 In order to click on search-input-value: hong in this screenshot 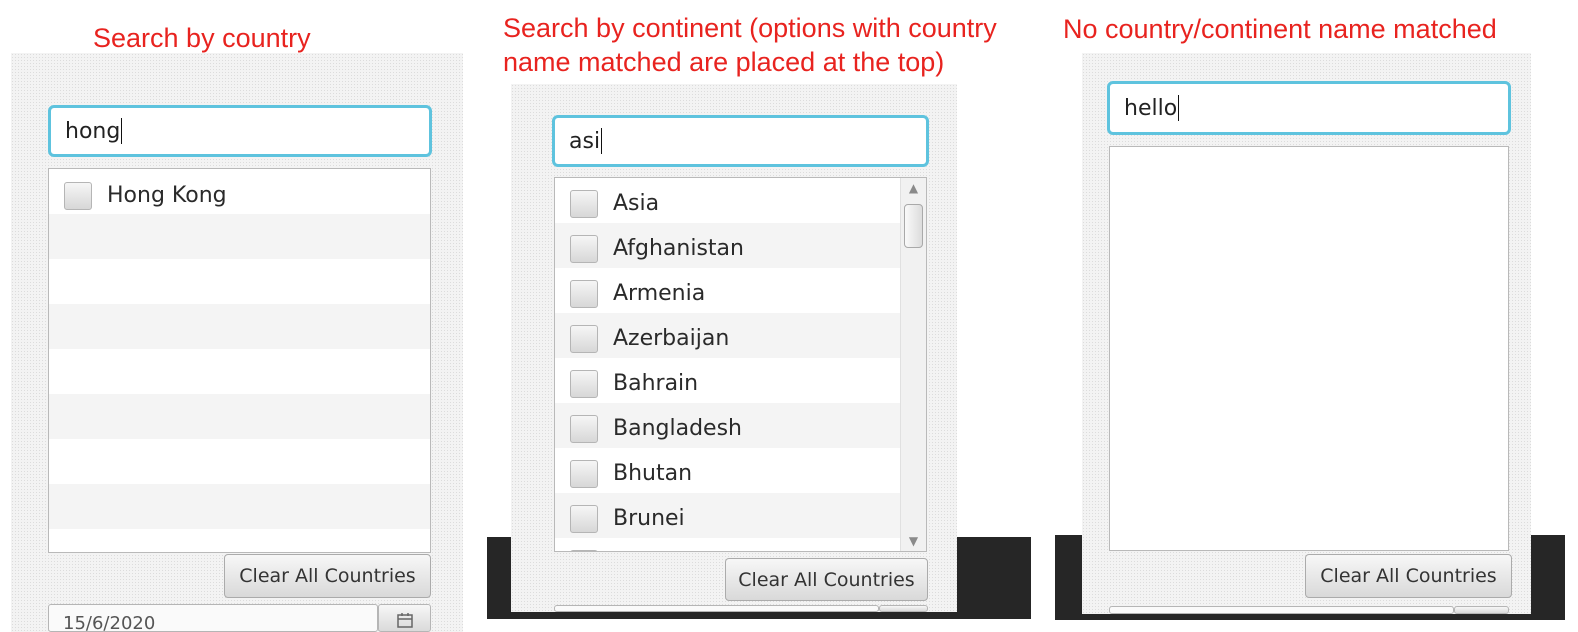, I will do `click(93, 131)`.